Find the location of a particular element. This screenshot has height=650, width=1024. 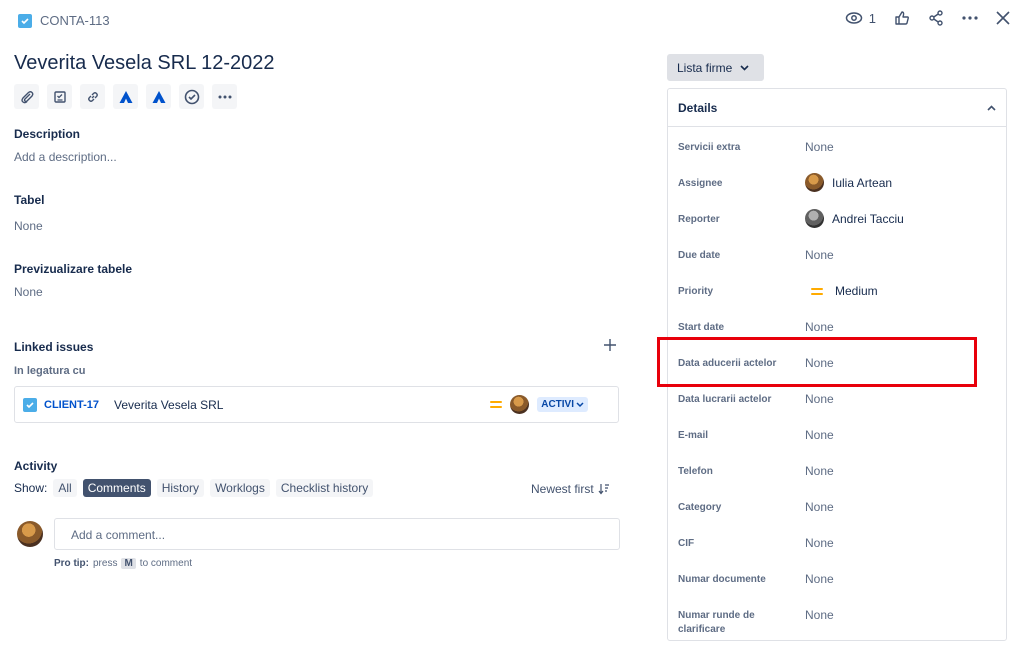

linked-issue-meta: ACTIVI is located at coordinates (539, 404).